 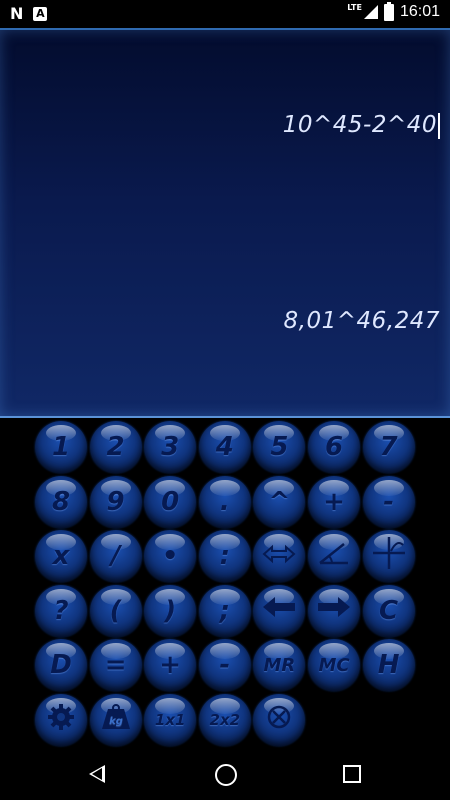 I want to click on key-label: 9, so click(x=115, y=501).